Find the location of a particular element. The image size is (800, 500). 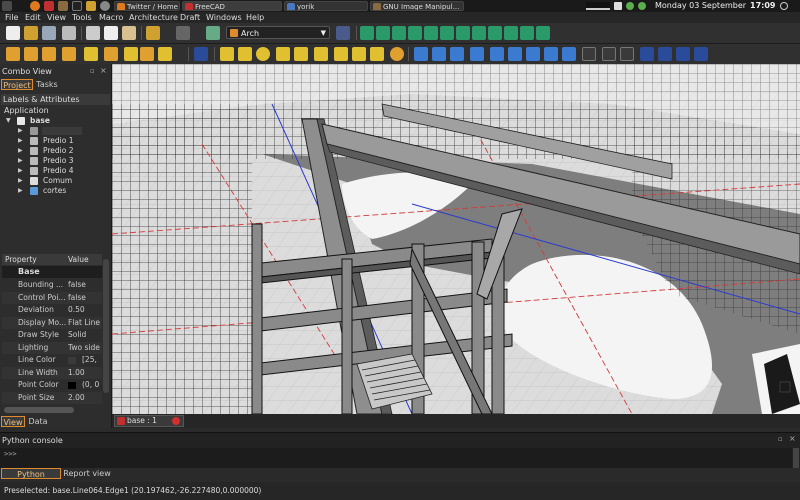

rotate-icon is located at coordinates (439, 54).